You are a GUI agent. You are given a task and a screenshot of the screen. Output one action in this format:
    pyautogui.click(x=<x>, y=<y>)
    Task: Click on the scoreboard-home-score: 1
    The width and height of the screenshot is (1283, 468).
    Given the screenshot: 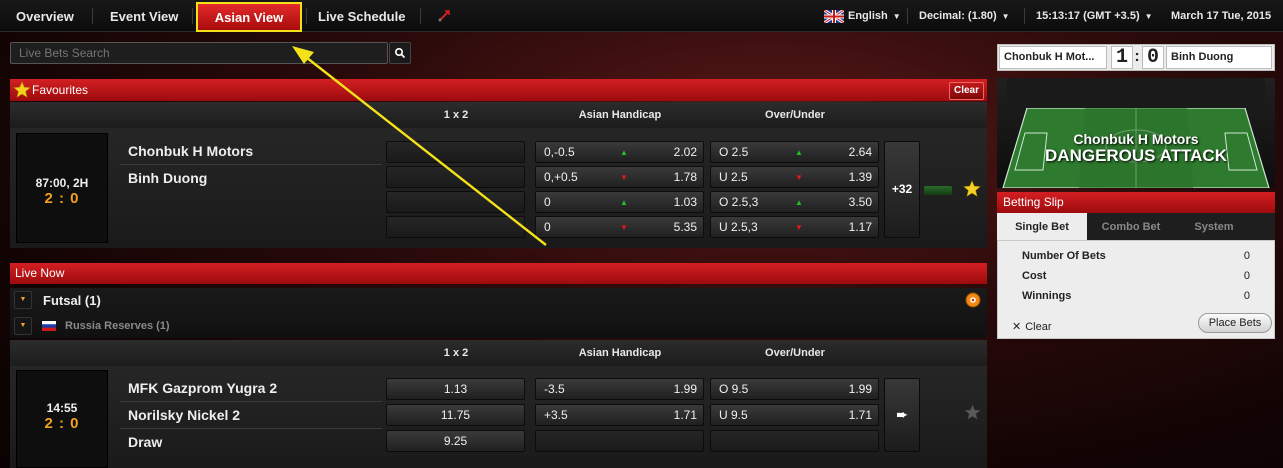 What is the action you would take?
    pyautogui.click(x=1122, y=57)
    